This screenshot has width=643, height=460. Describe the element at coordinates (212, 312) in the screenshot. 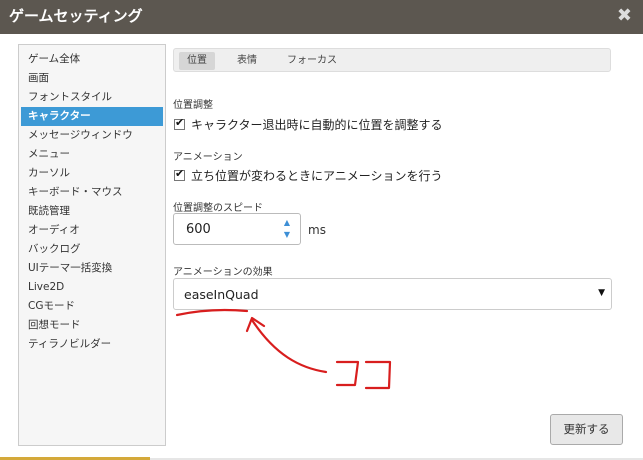

I see `annotation-underline` at that location.